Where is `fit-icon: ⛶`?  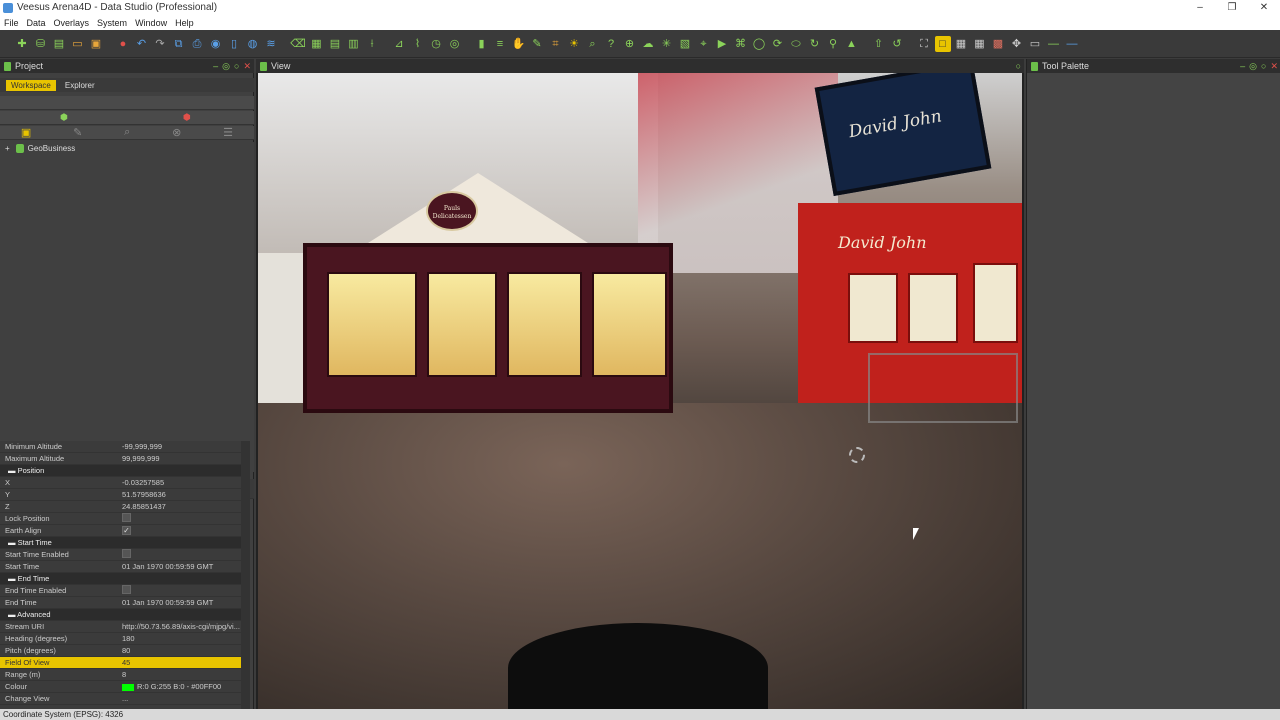
fit-icon: ⛶ is located at coordinates (924, 44).